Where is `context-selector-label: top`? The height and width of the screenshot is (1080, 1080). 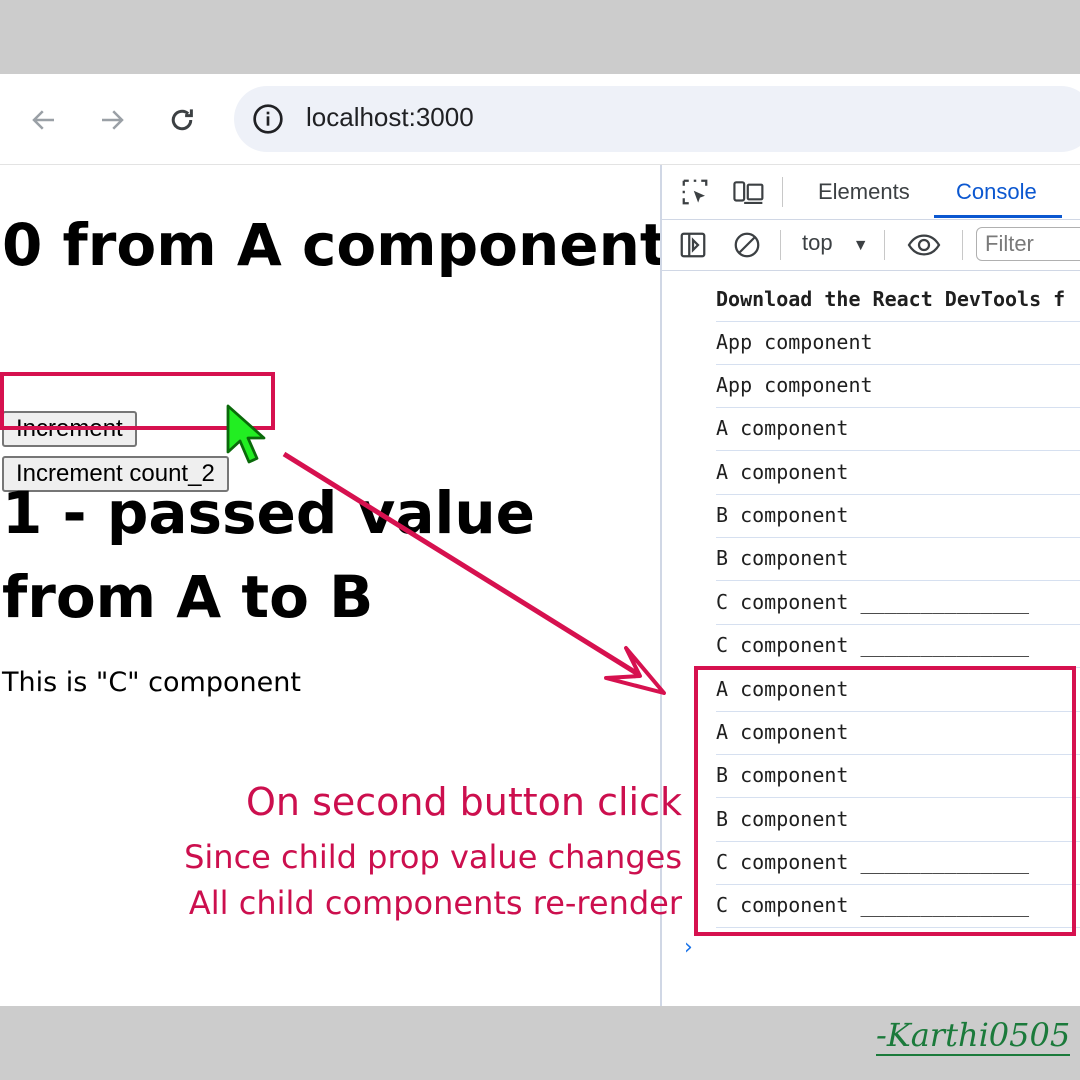
context-selector-label: top is located at coordinates (817, 242).